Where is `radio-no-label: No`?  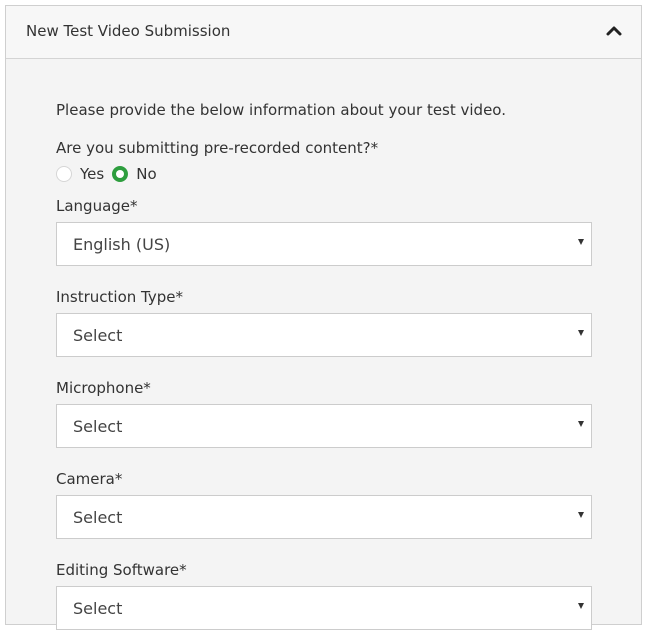
radio-no-label: No is located at coordinates (146, 174).